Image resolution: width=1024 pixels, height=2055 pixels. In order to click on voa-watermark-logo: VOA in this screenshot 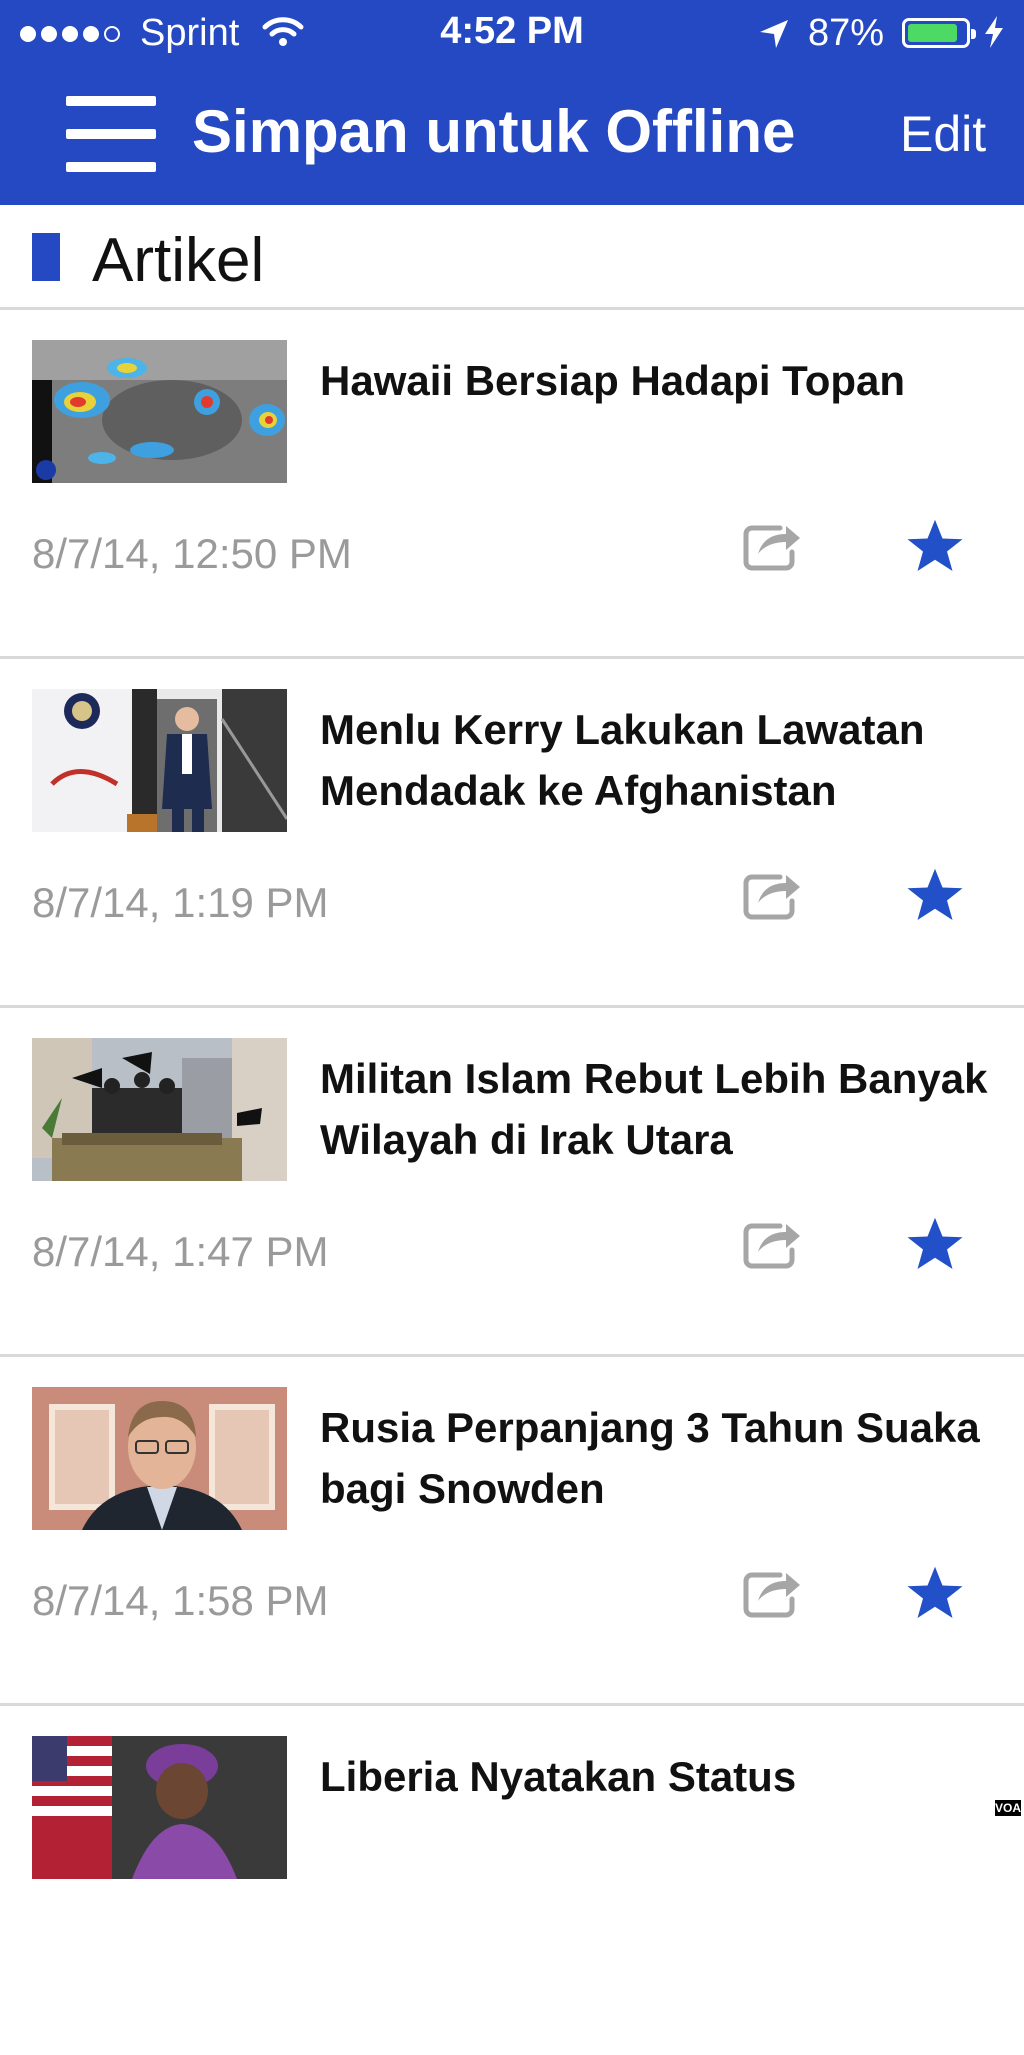, I will do `click(1008, 1808)`.